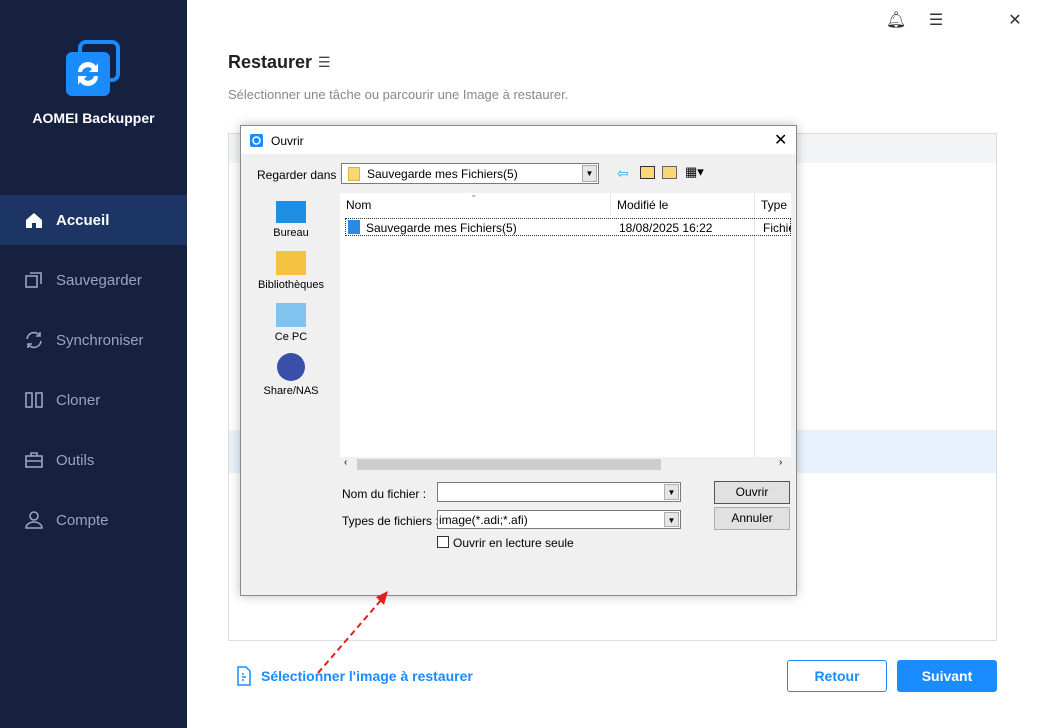  I want to click on place-ce-pc: Ce PC, so click(291, 323).